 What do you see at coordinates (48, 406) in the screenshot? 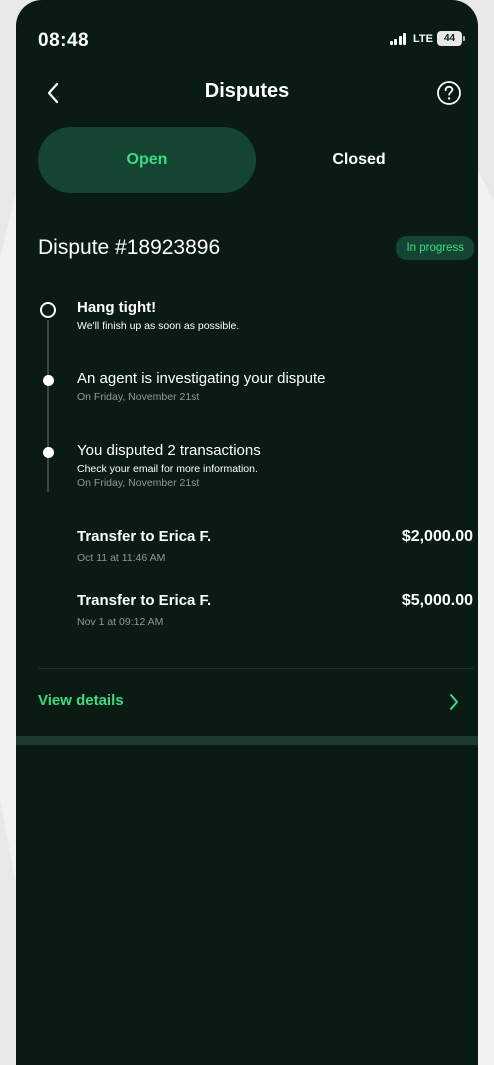
I see `timeline-line` at bounding box center [48, 406].